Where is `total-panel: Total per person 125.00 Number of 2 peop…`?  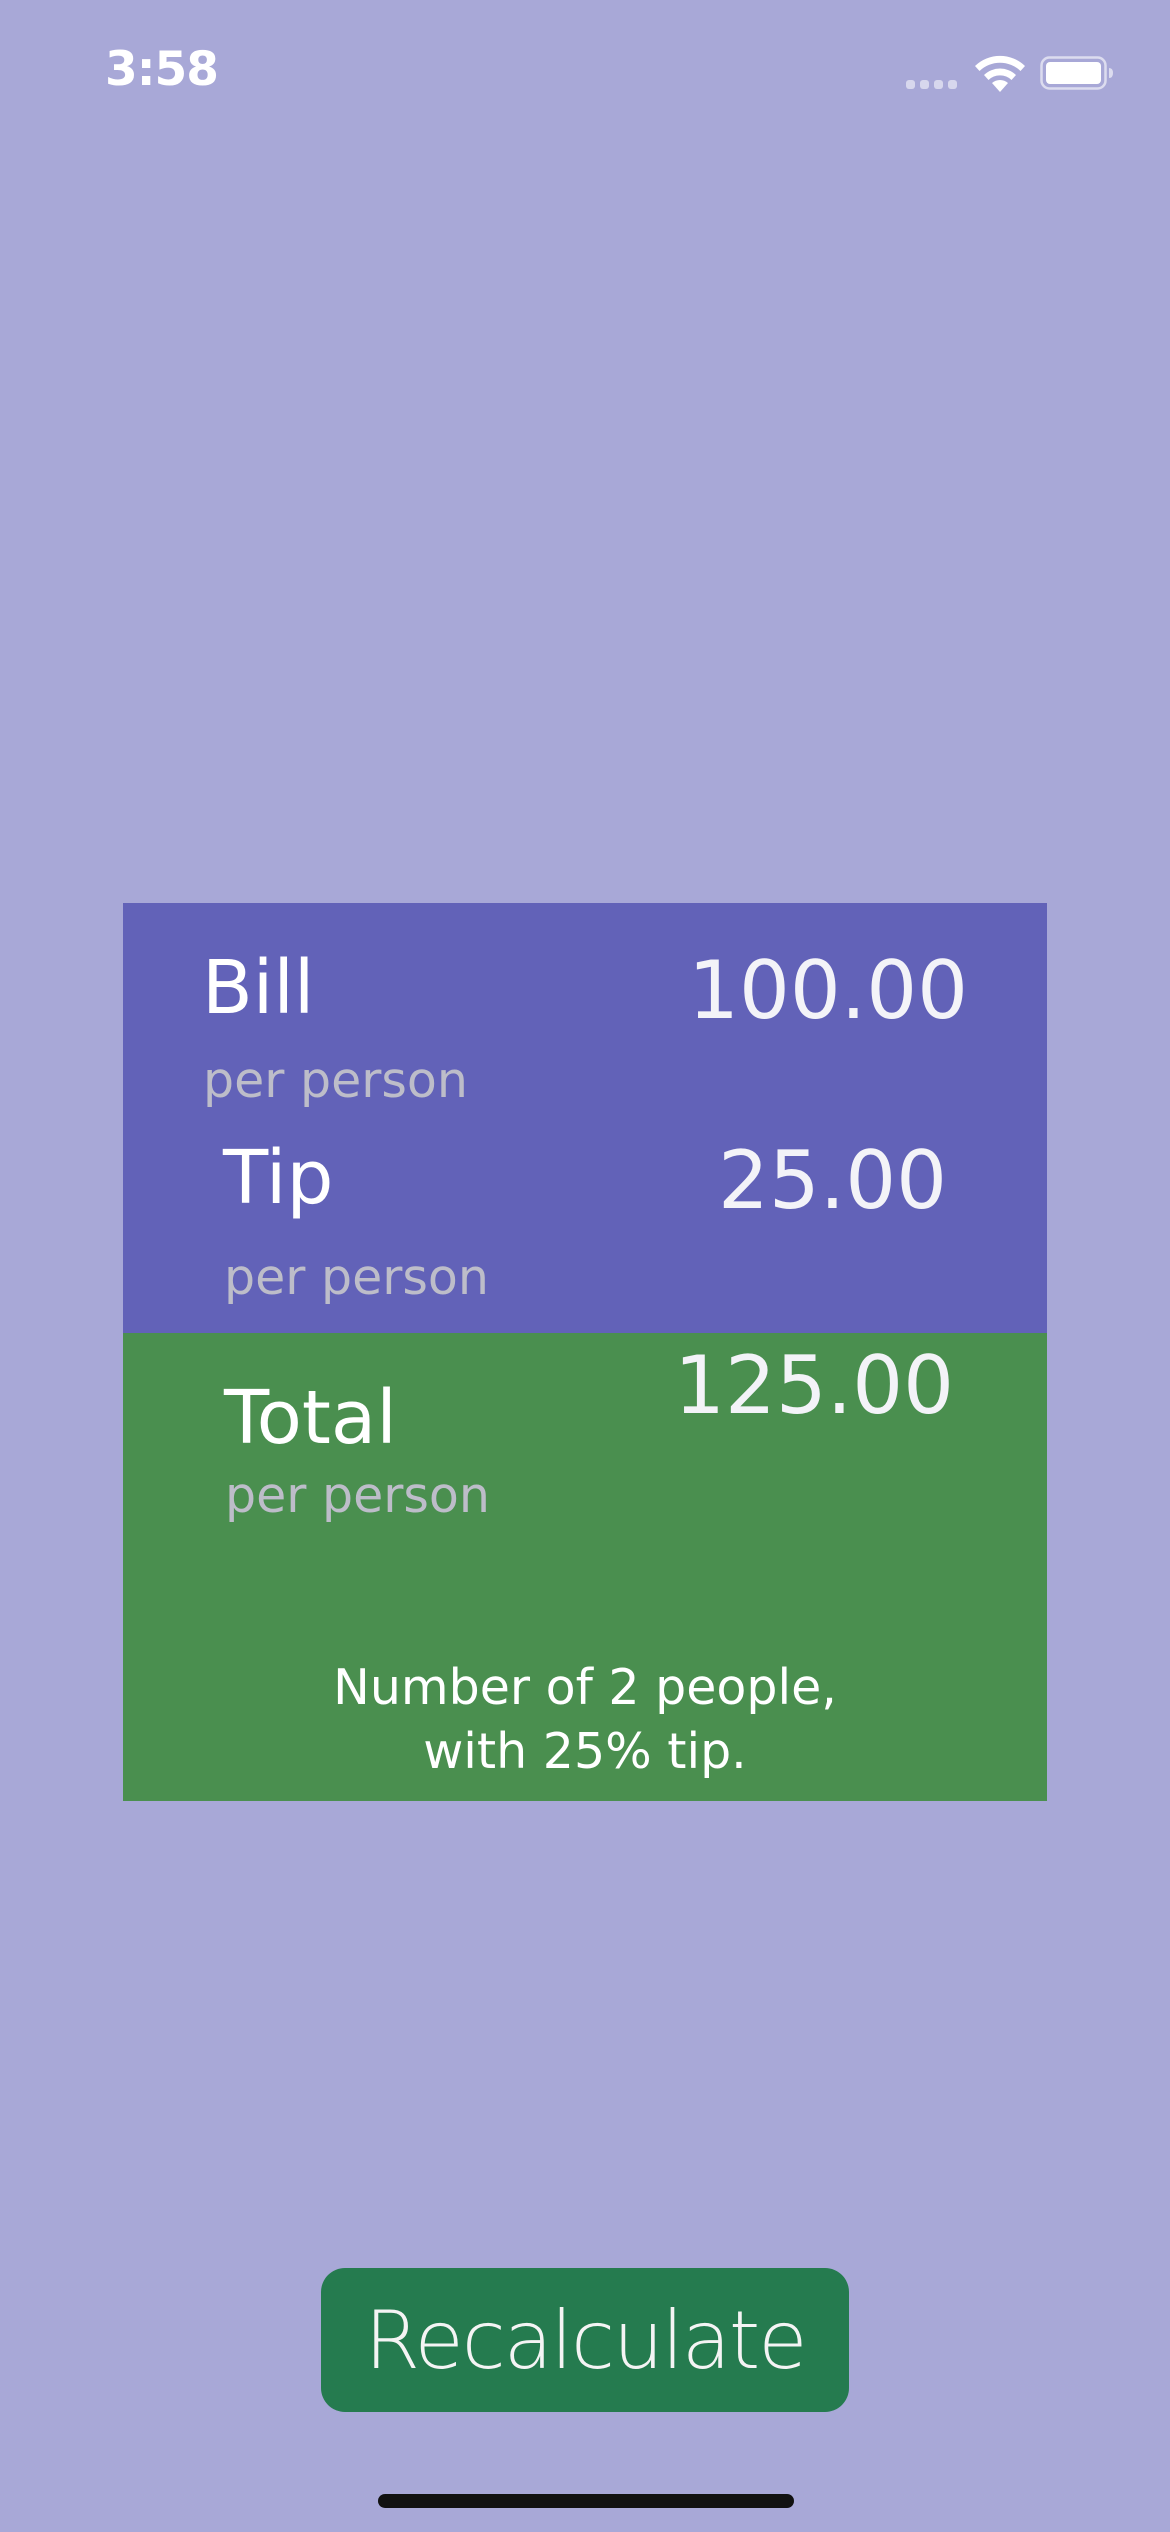
total-panel: Total per person 125.00 Number of 2 peop… is located at coordinates (585, 1567).